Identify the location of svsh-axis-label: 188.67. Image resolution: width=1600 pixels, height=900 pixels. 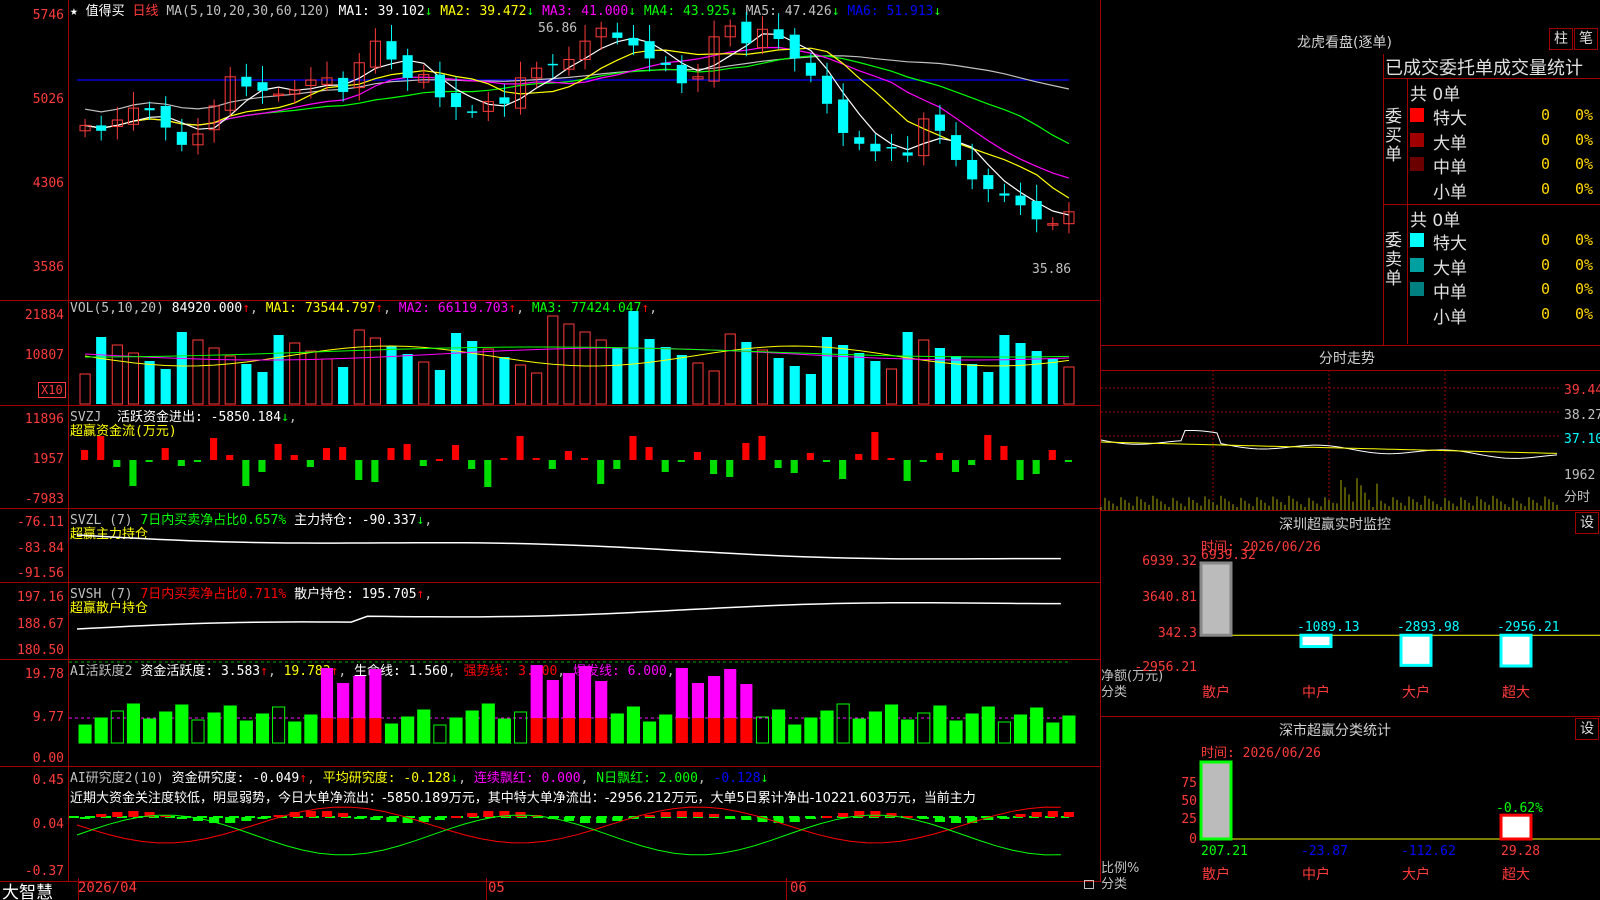
(40, 624).